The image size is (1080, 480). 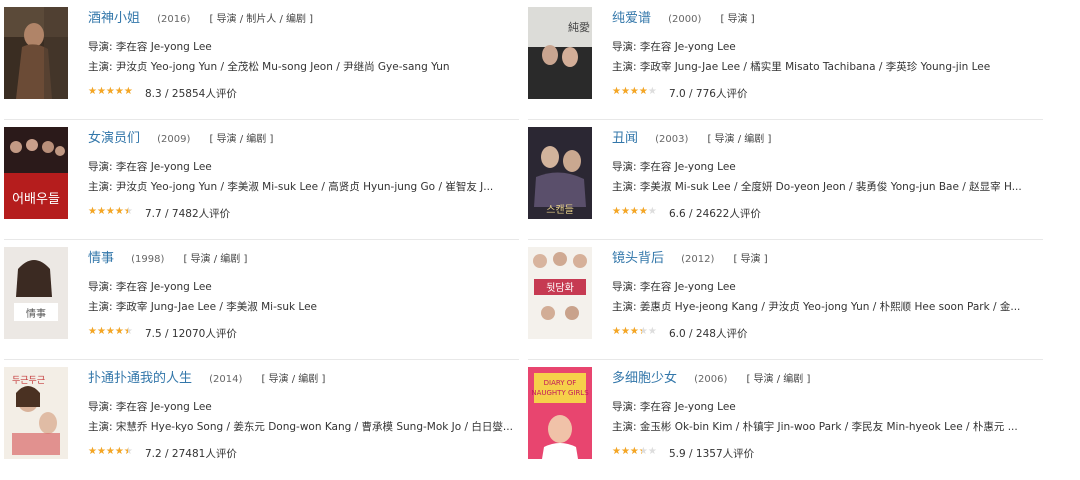 What do you see at coordinates (114, 138) in the screenshot?
I see `film-title-link: 女演员们` at bounding box center [114, 138].